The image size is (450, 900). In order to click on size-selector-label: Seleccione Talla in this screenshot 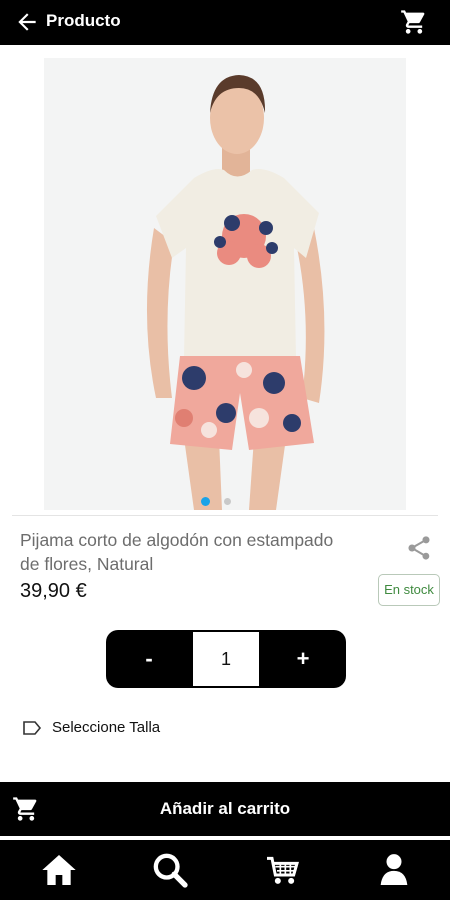, I will do `click(106, 727)`.